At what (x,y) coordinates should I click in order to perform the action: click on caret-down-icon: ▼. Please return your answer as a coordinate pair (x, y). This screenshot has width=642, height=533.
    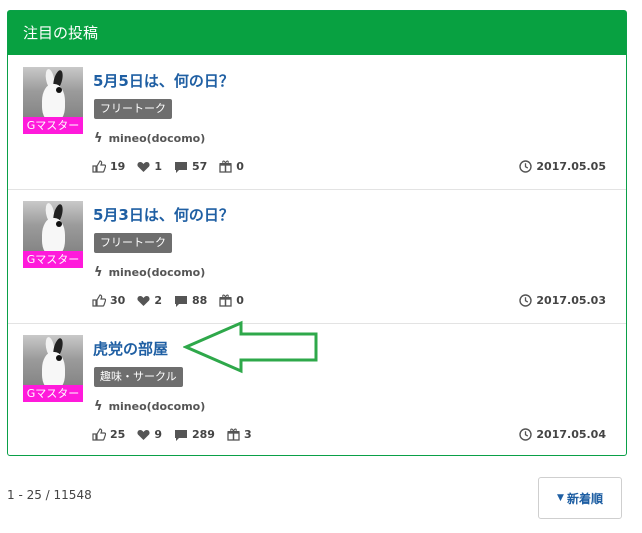
    Looking at the image, I should click on (560, 498).